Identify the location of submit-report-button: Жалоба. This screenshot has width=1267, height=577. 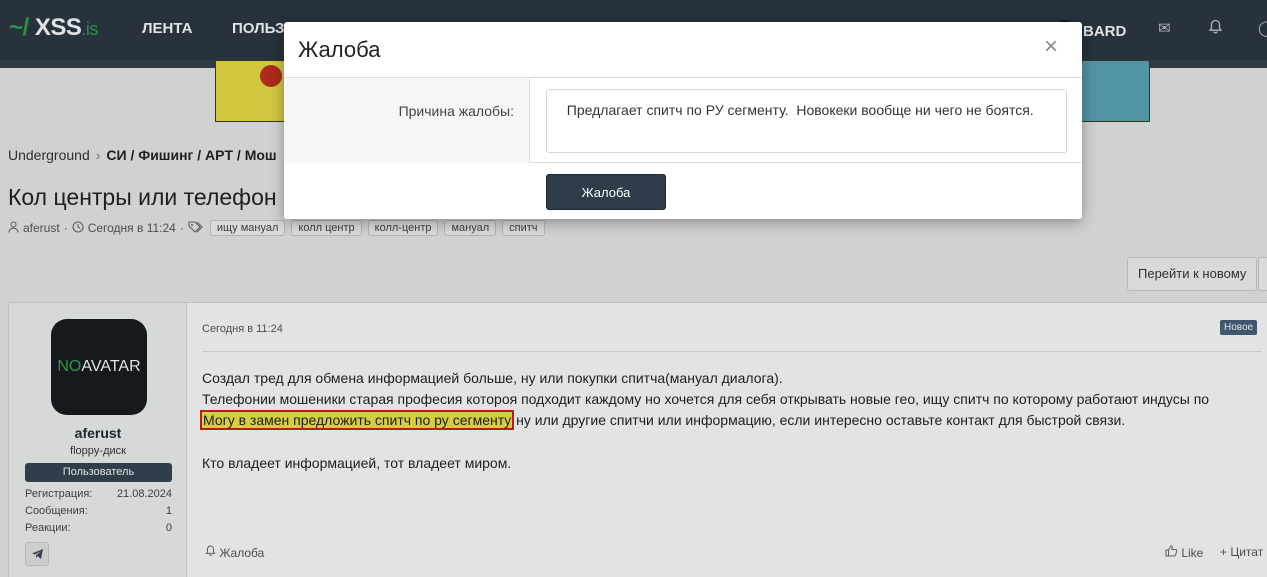
(606, 192).